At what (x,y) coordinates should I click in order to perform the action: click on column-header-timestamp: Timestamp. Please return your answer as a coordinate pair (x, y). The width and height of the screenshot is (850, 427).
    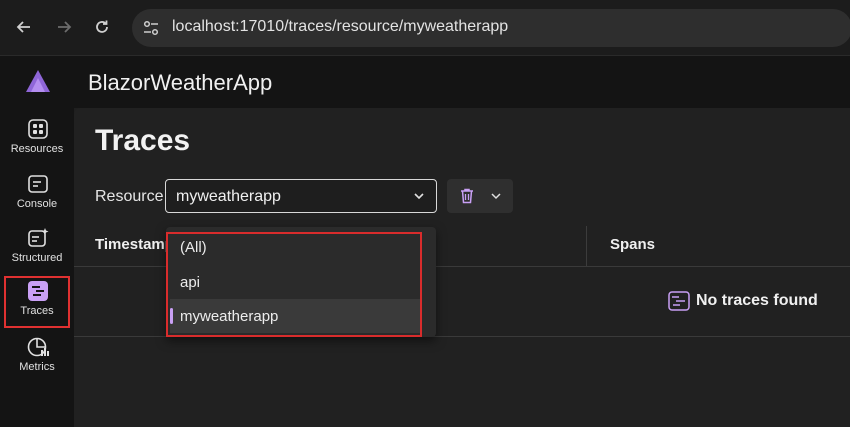
    Looking at the image, I should click on (134, 244).